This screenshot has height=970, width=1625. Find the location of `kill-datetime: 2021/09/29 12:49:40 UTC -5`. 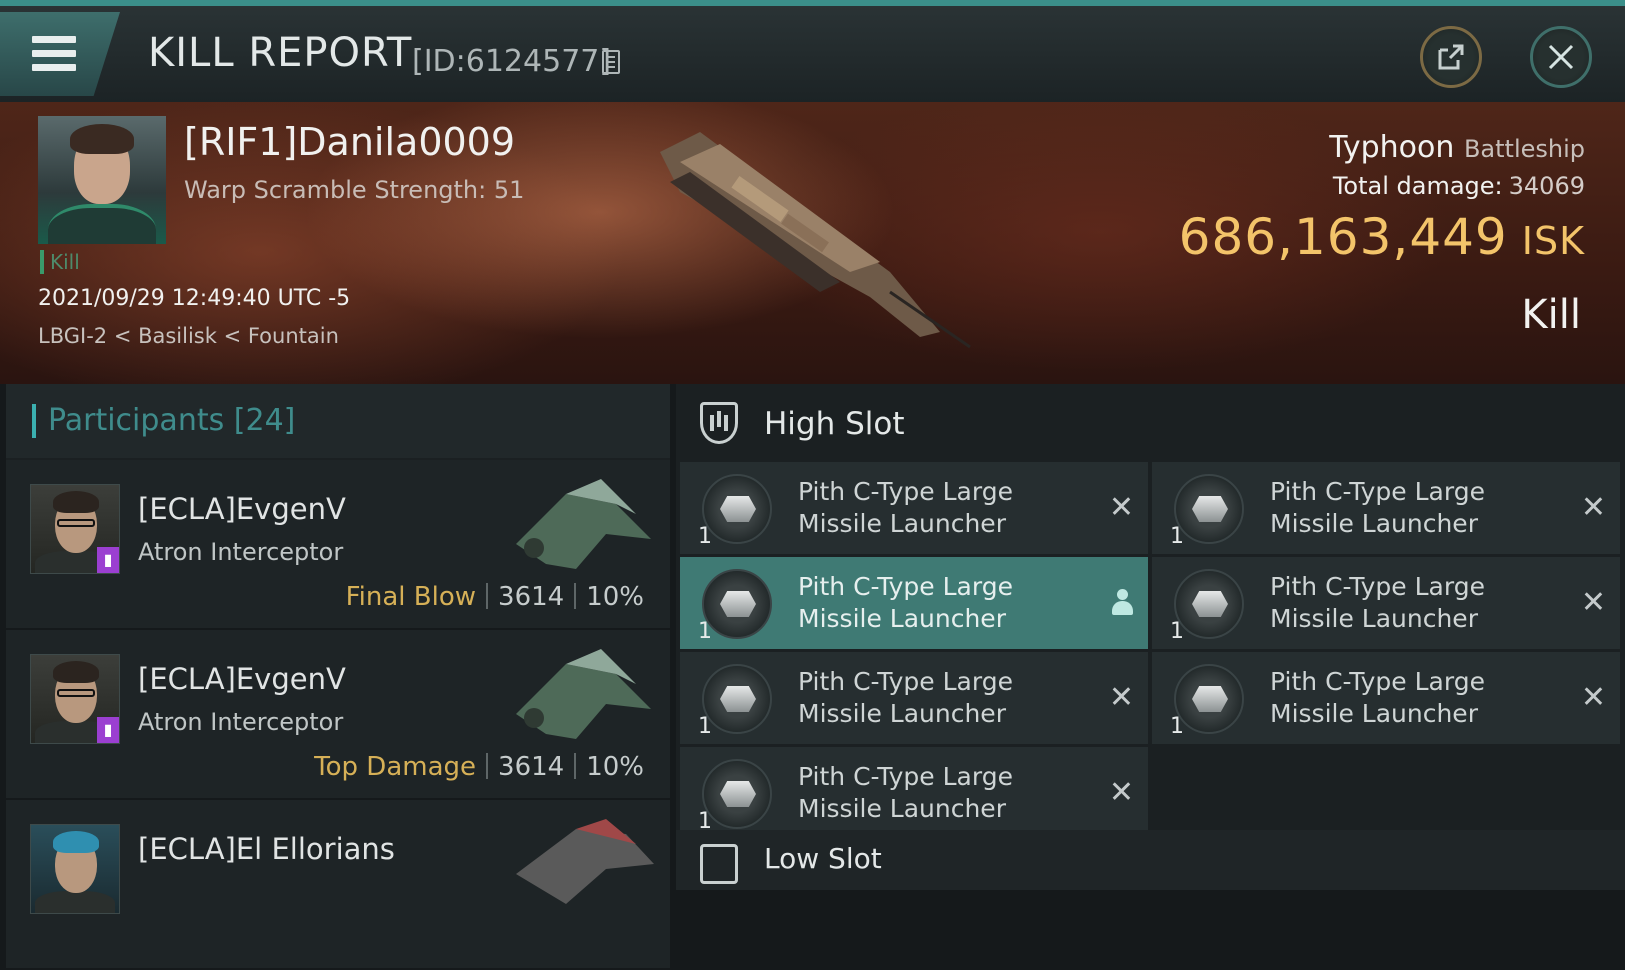

kill-datetime: 2021/09/29 12:49:40 UTC -5 is located at coordinates (194, 298).